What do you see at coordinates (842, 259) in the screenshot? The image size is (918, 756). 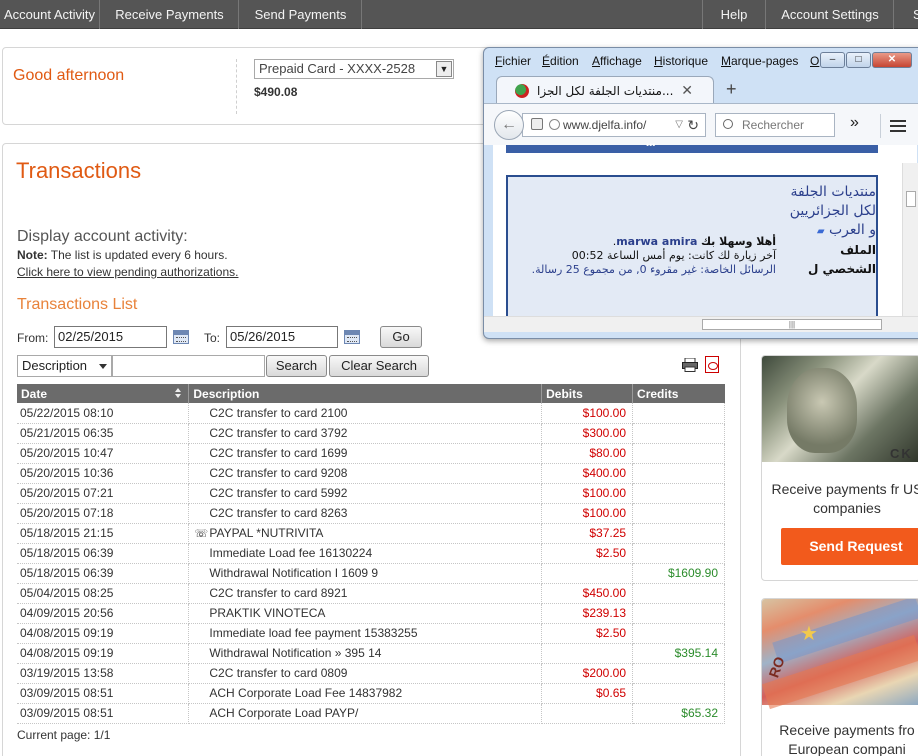 I see `profile-link: الملف الشخصي ل` at bounding box center [842, 259].